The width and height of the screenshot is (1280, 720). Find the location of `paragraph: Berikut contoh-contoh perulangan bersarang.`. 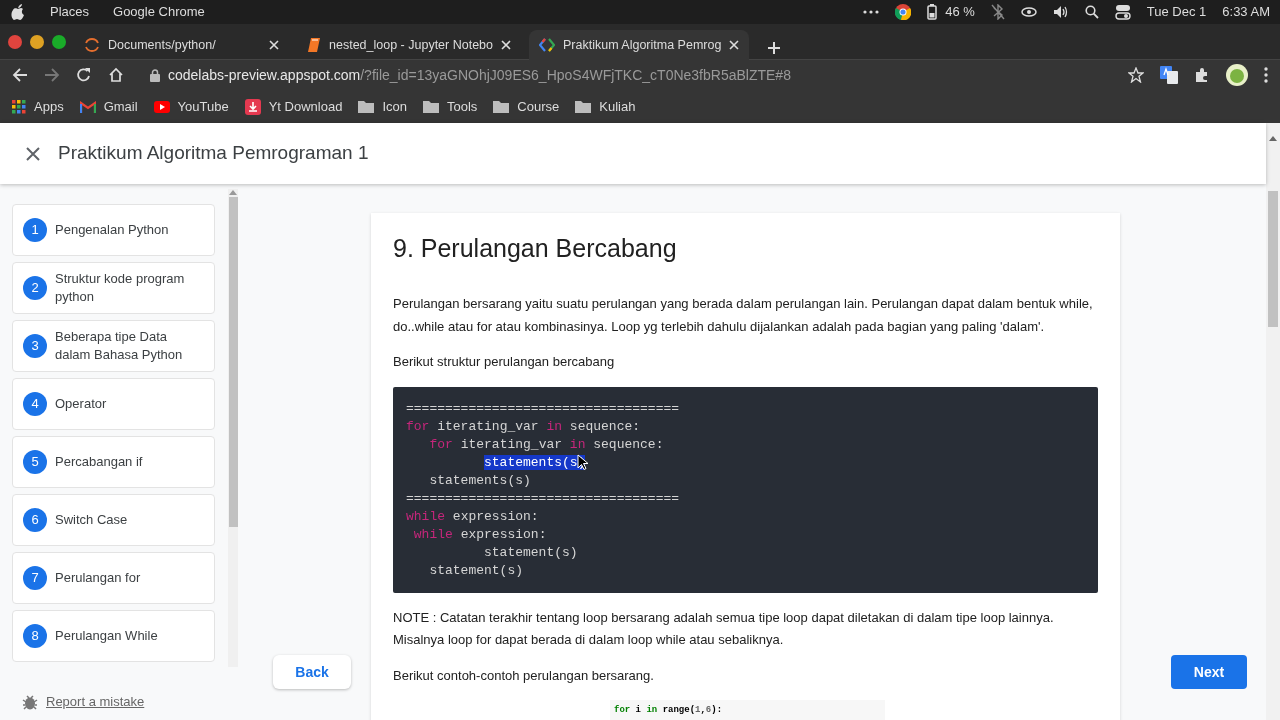

paragraph: Berikut contoh-contoh perulangan bersarang. is located at coordinates (524, 675).